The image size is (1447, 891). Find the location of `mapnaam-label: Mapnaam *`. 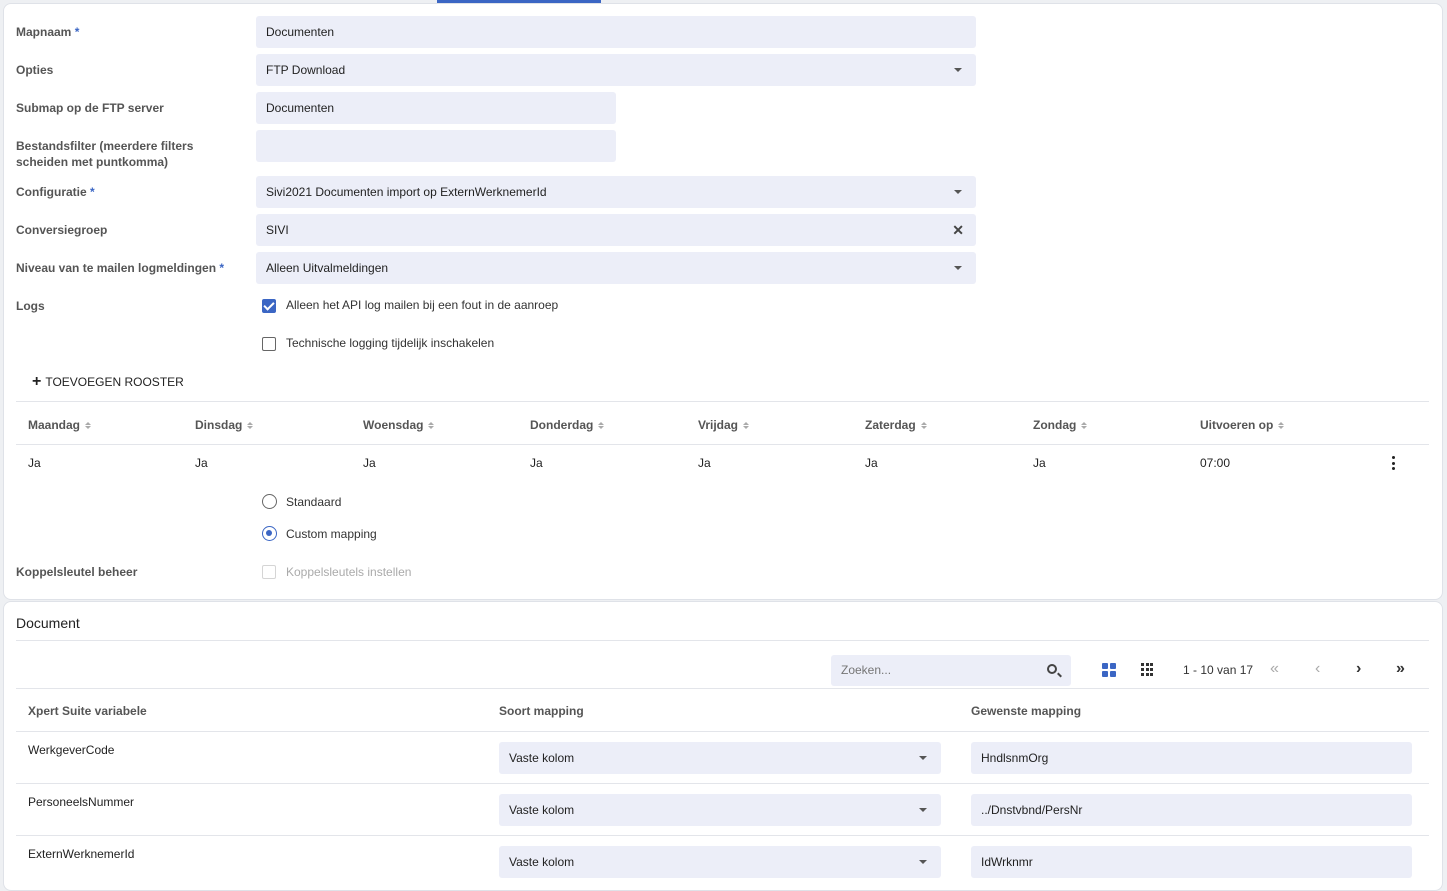

mapnaam-label: Mapnaam * is located at coordinates (48, 32).